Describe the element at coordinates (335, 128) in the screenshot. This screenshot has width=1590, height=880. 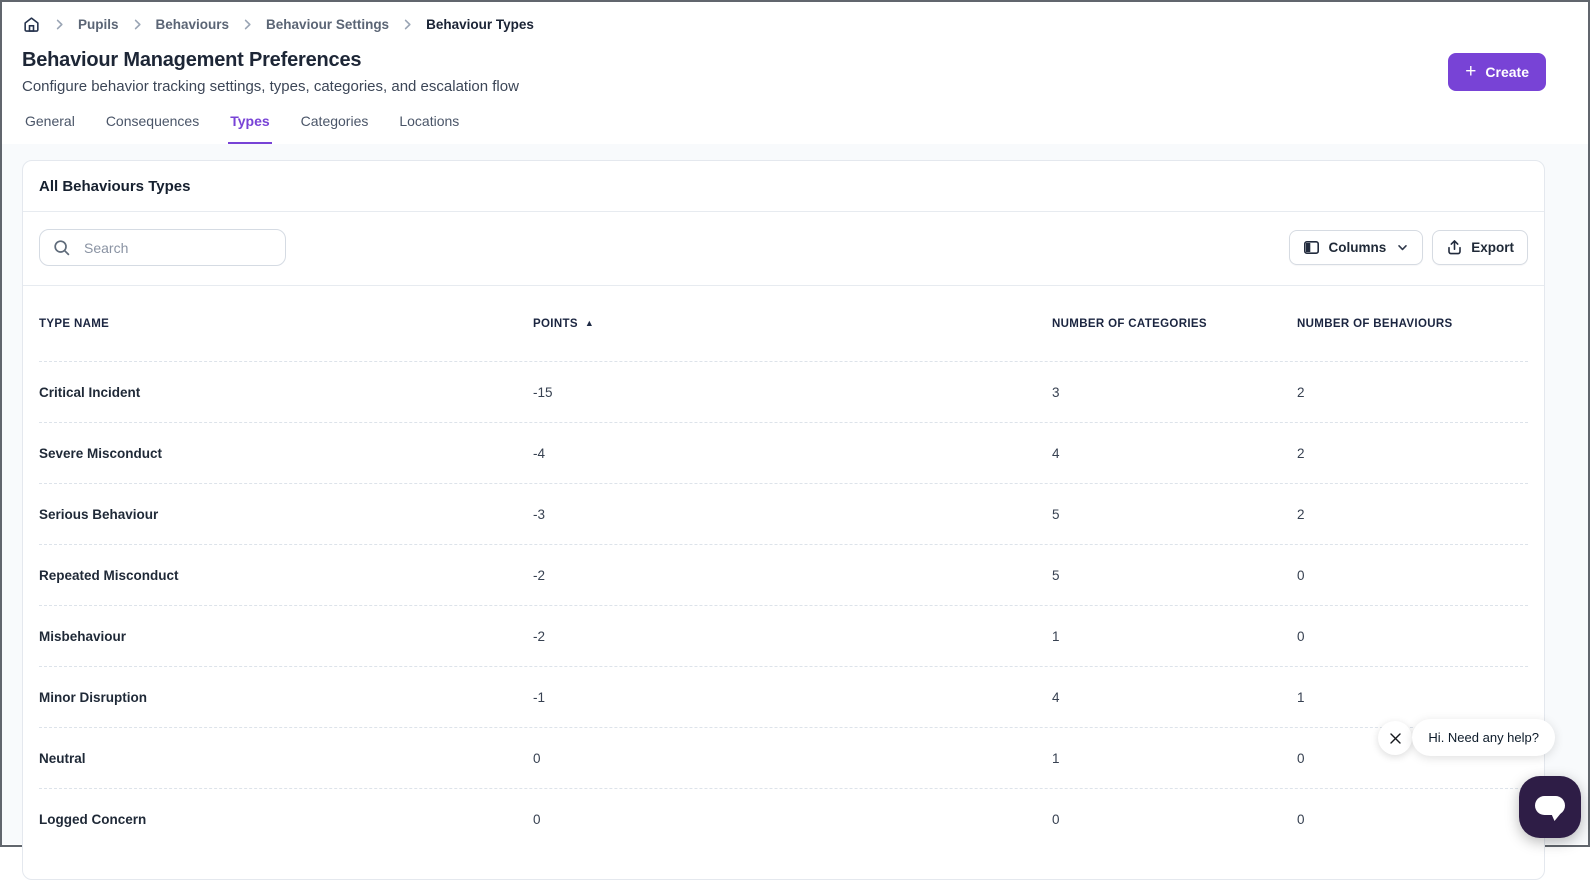
I see `tab-categories: Categories` at that location.